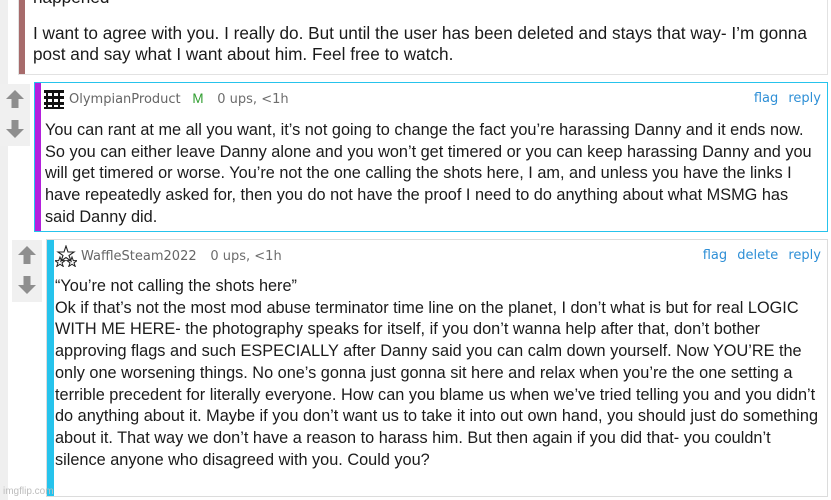  I want to click on watermark: imgflip.com, so click(28, 491).